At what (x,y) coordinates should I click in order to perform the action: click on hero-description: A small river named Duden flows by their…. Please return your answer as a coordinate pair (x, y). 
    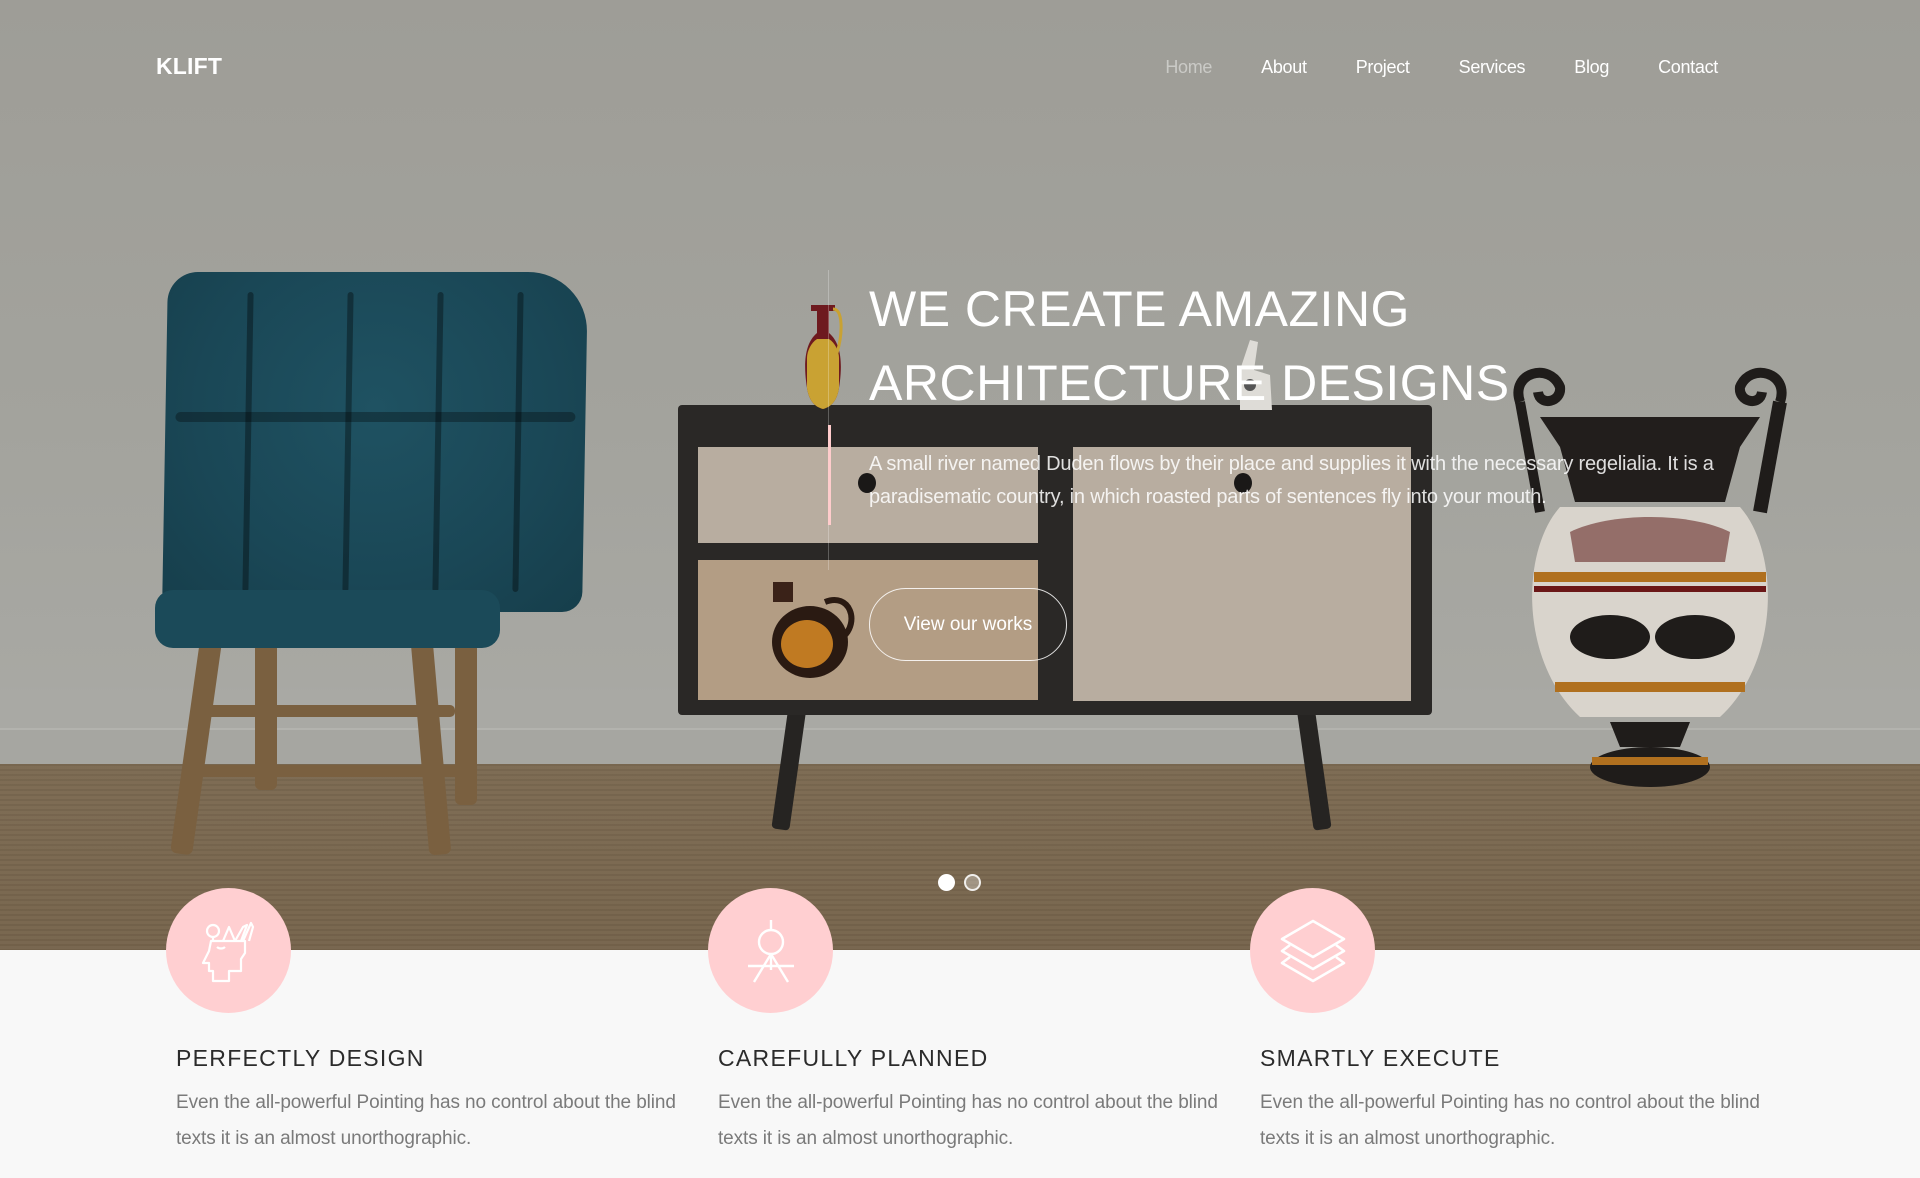
    Looking at the image, I should click on (1291, 480).